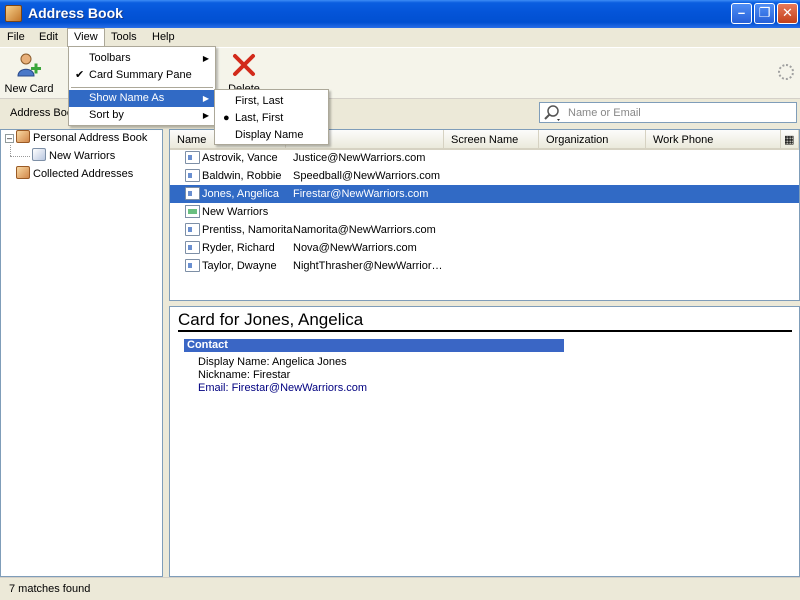  I want to click on dir-label: Collected Addresses, so click(83, 174).